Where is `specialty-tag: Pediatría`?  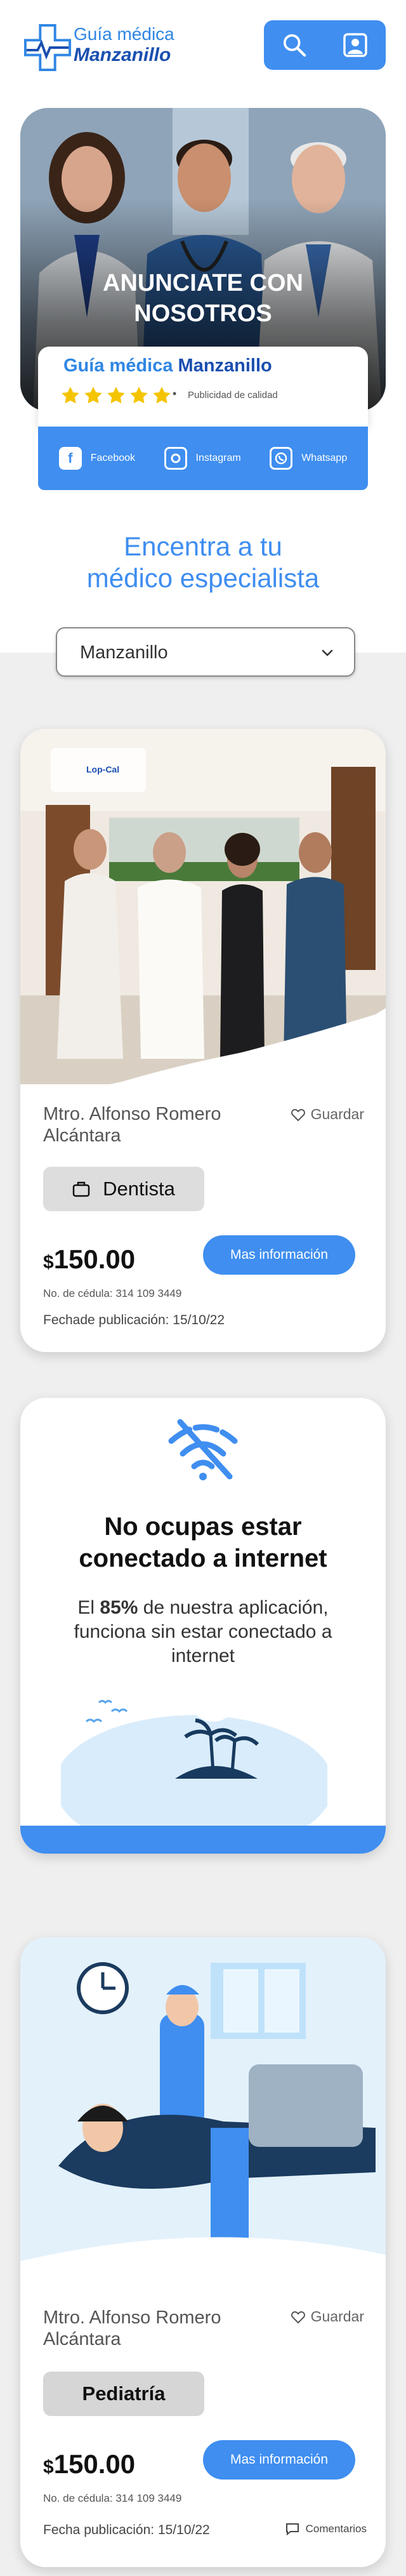
specialty-tag: Pediatría is located at coordinates (123, 2394).